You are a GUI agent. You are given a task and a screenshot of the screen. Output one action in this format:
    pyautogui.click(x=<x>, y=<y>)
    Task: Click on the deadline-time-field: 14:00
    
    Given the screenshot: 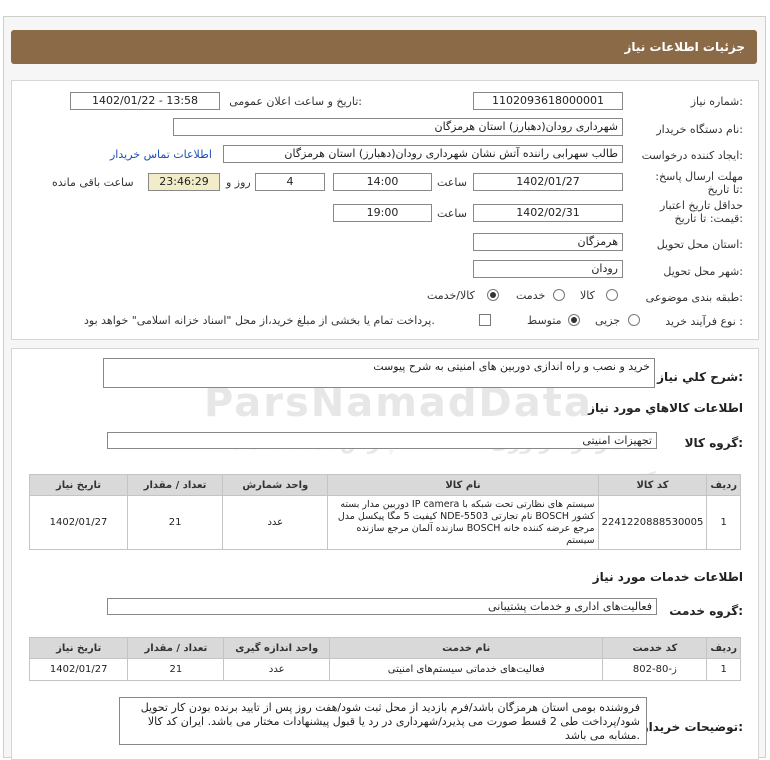 What is the action you would take?
    pyautogui.click(x=382, y=182)
    